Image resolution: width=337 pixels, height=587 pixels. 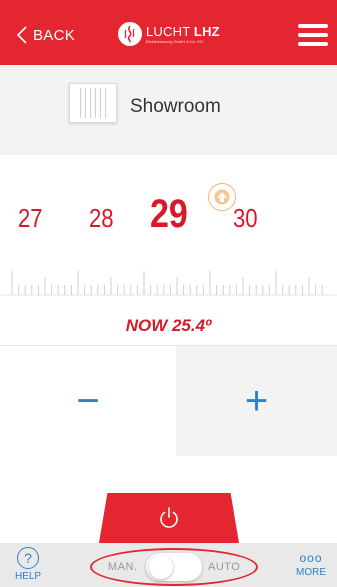 I want to click on more-label: MORE, so click(x=311, y=572).